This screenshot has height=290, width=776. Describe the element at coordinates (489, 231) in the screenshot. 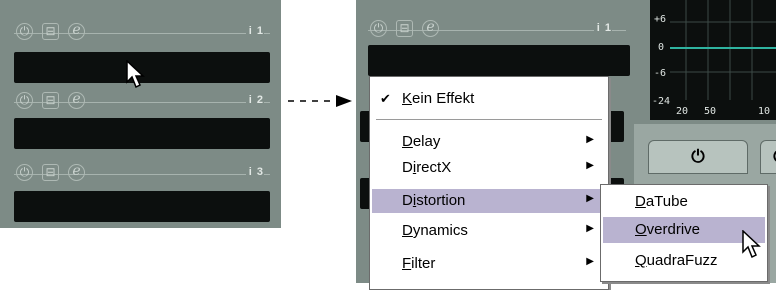

I see `menu-item-dynamics: Dynamics ▶` at that location.